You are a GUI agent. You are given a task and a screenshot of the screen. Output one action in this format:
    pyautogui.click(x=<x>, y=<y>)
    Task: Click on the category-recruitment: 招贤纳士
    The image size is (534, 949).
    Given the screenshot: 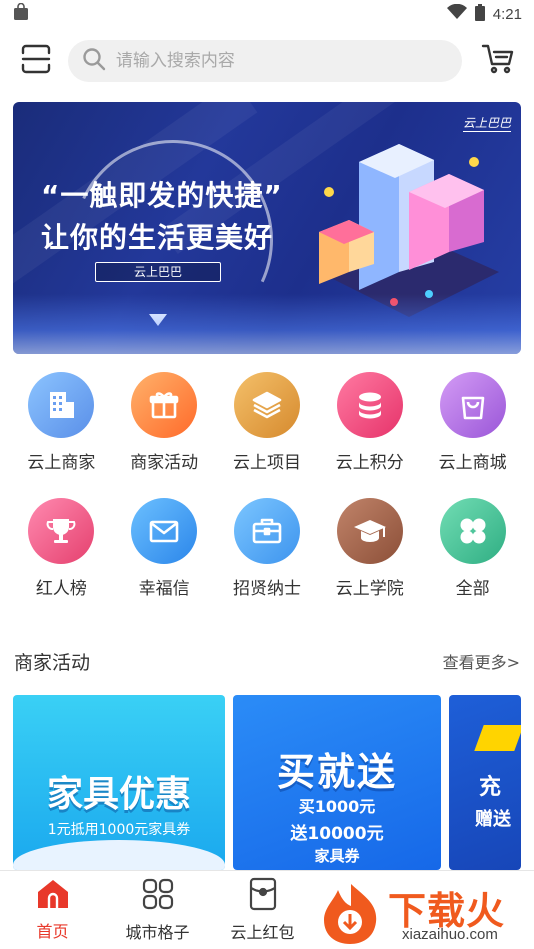 What is the action you would take?
    pyautogui.click(x=267, y=561)
    